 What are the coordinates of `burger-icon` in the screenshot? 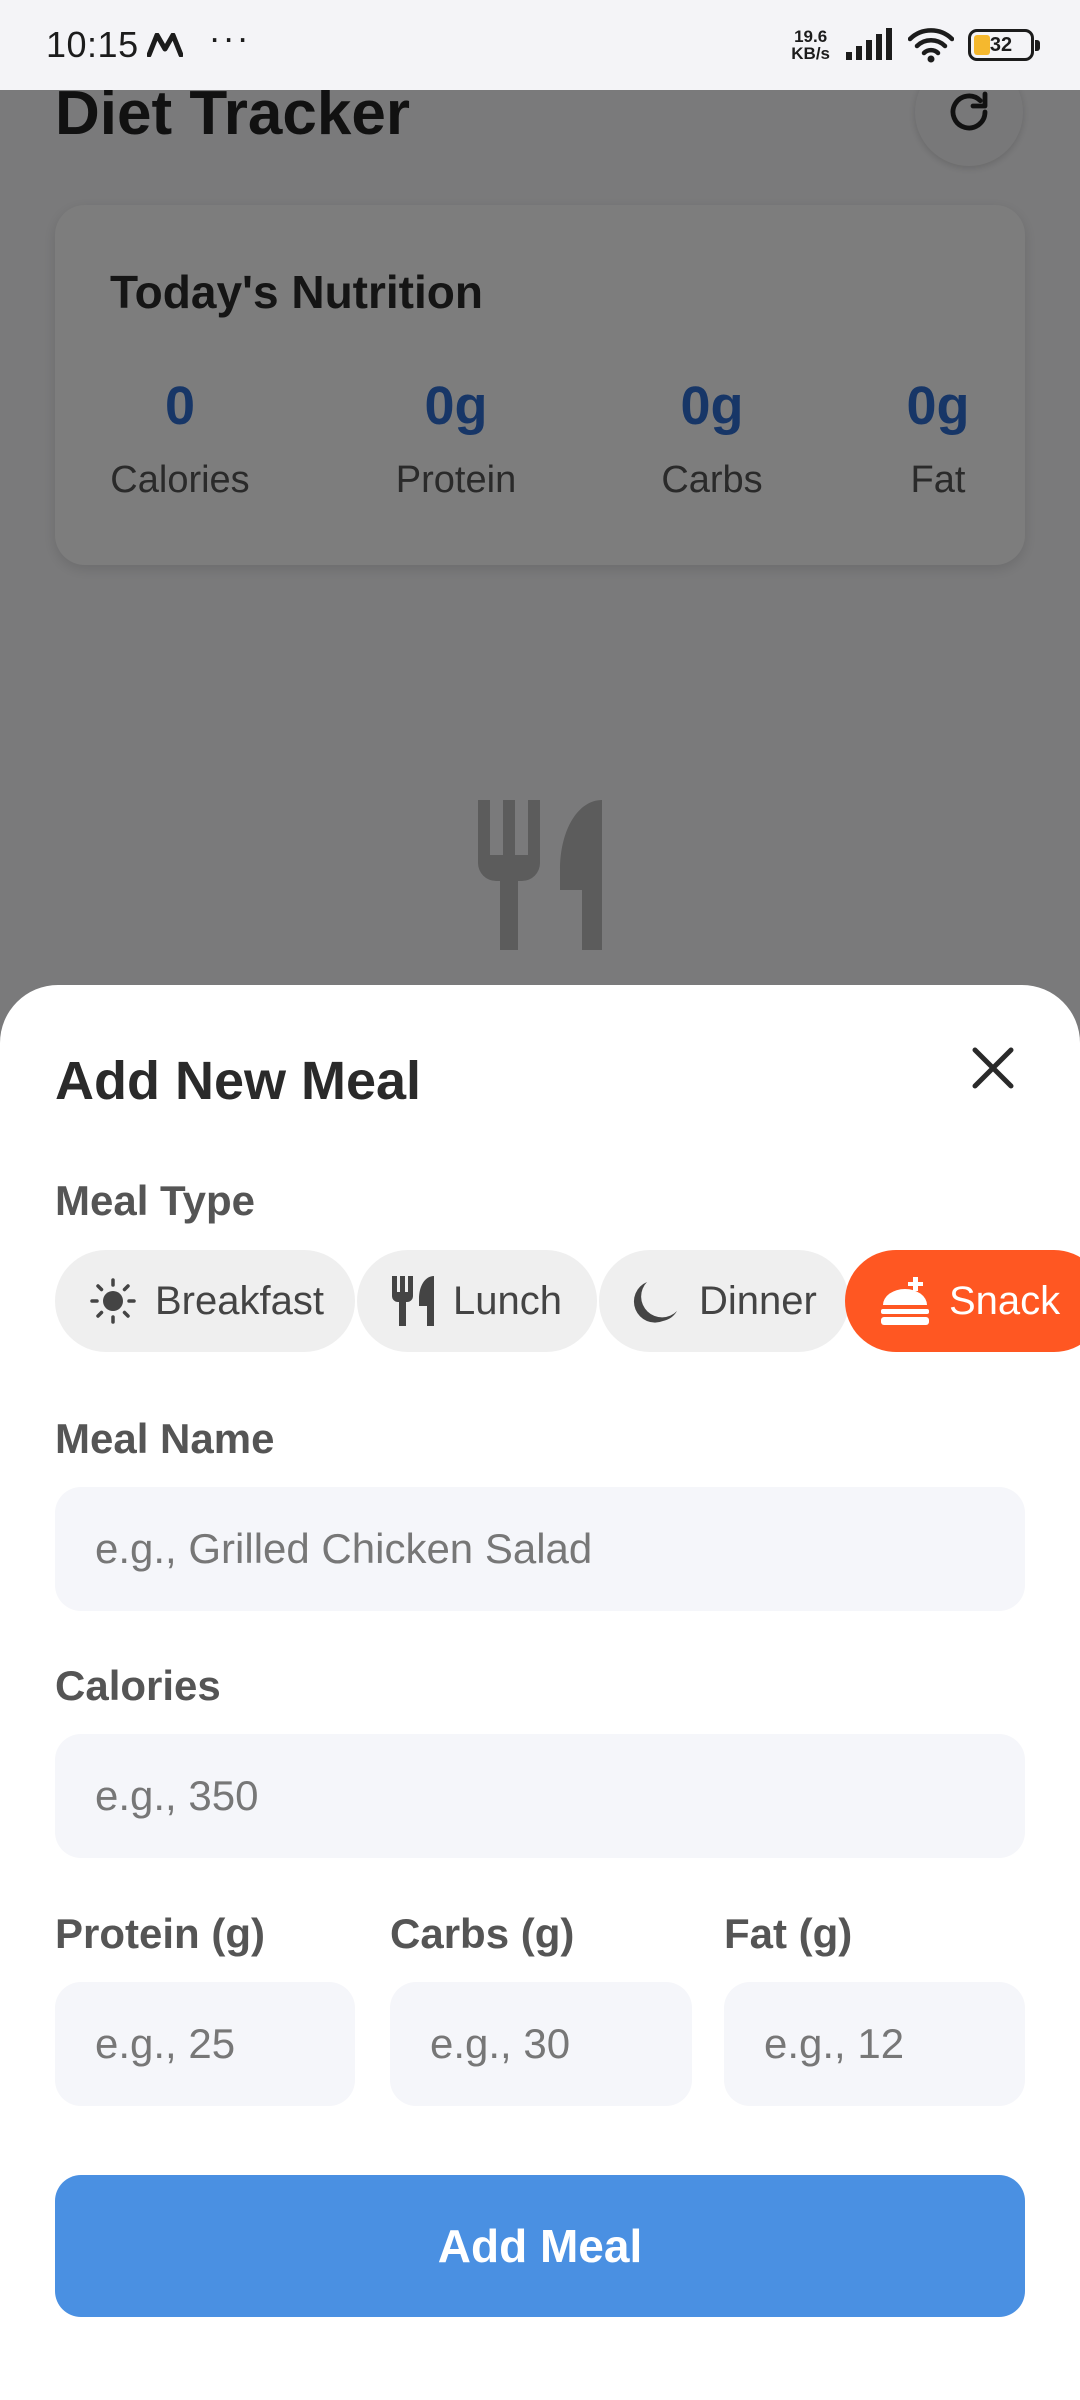 It's located at (905, 1301).